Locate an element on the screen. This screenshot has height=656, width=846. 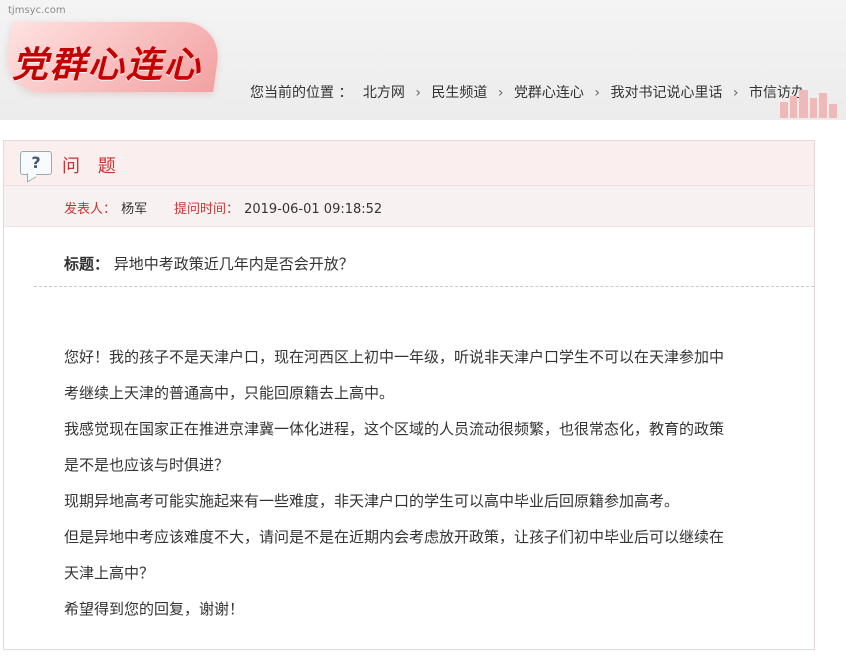
time-value: 2019-06-01 09:18:52 is located at coordinates (313, 209).